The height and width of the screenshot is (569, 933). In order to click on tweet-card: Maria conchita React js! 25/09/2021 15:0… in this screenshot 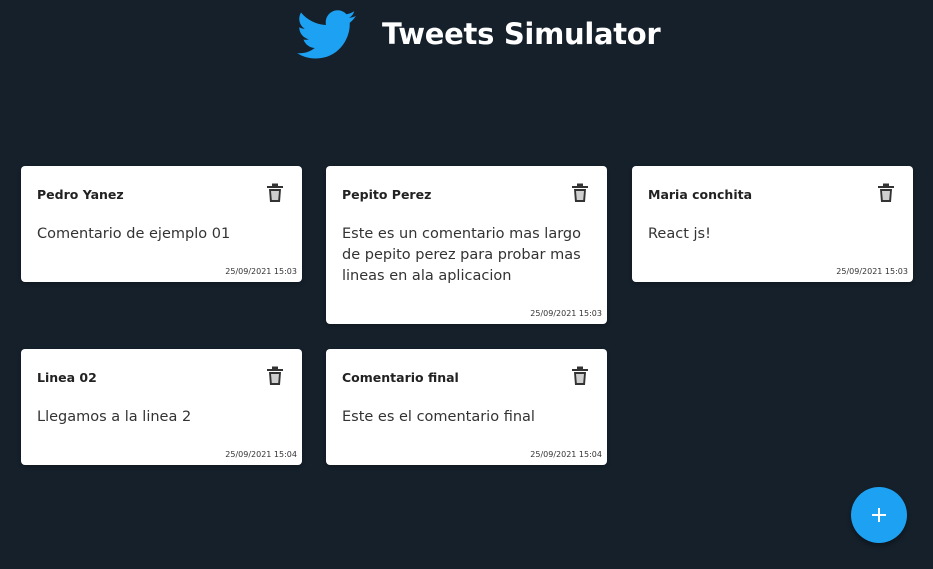, I will do `click(772, 224)`.